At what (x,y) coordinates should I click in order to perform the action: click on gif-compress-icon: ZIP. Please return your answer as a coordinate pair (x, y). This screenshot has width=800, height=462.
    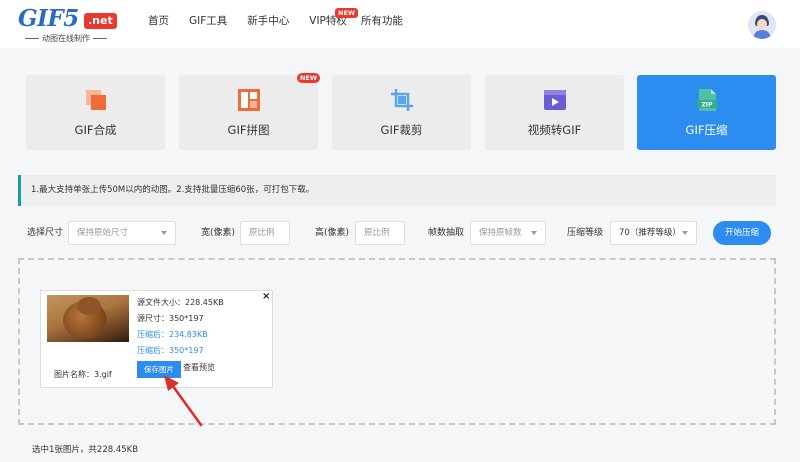
    Looking at the image, I should click on (707, 100).